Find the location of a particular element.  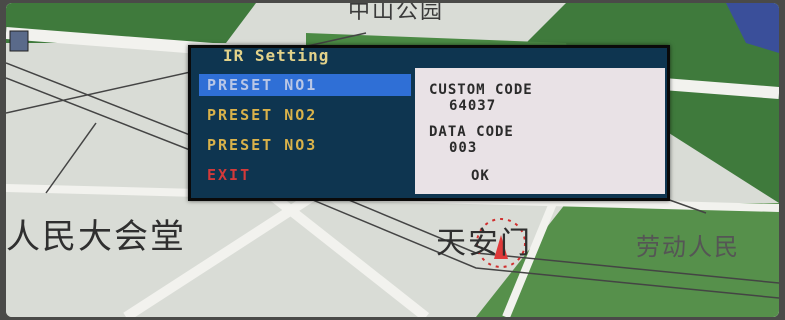

preset-menu: PRESET NO1 PRESET NO2 PRESET NO3 EXIT is located at coordinates (305, 134).